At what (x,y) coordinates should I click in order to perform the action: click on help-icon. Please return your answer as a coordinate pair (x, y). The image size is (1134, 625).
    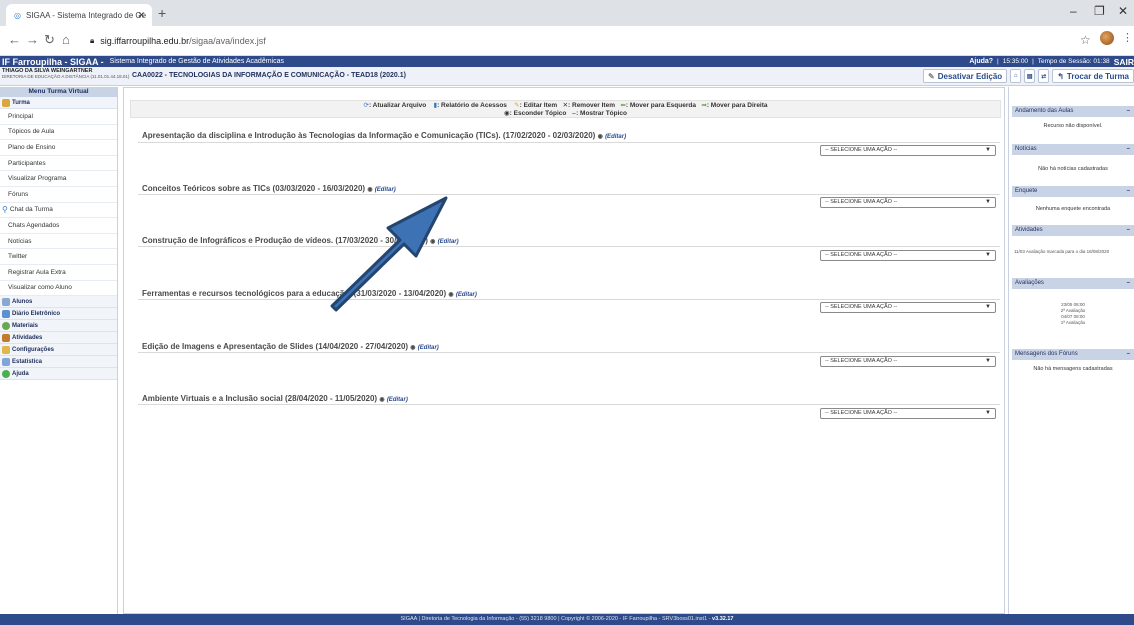
    Looking at the image, I should click on (6, 373).